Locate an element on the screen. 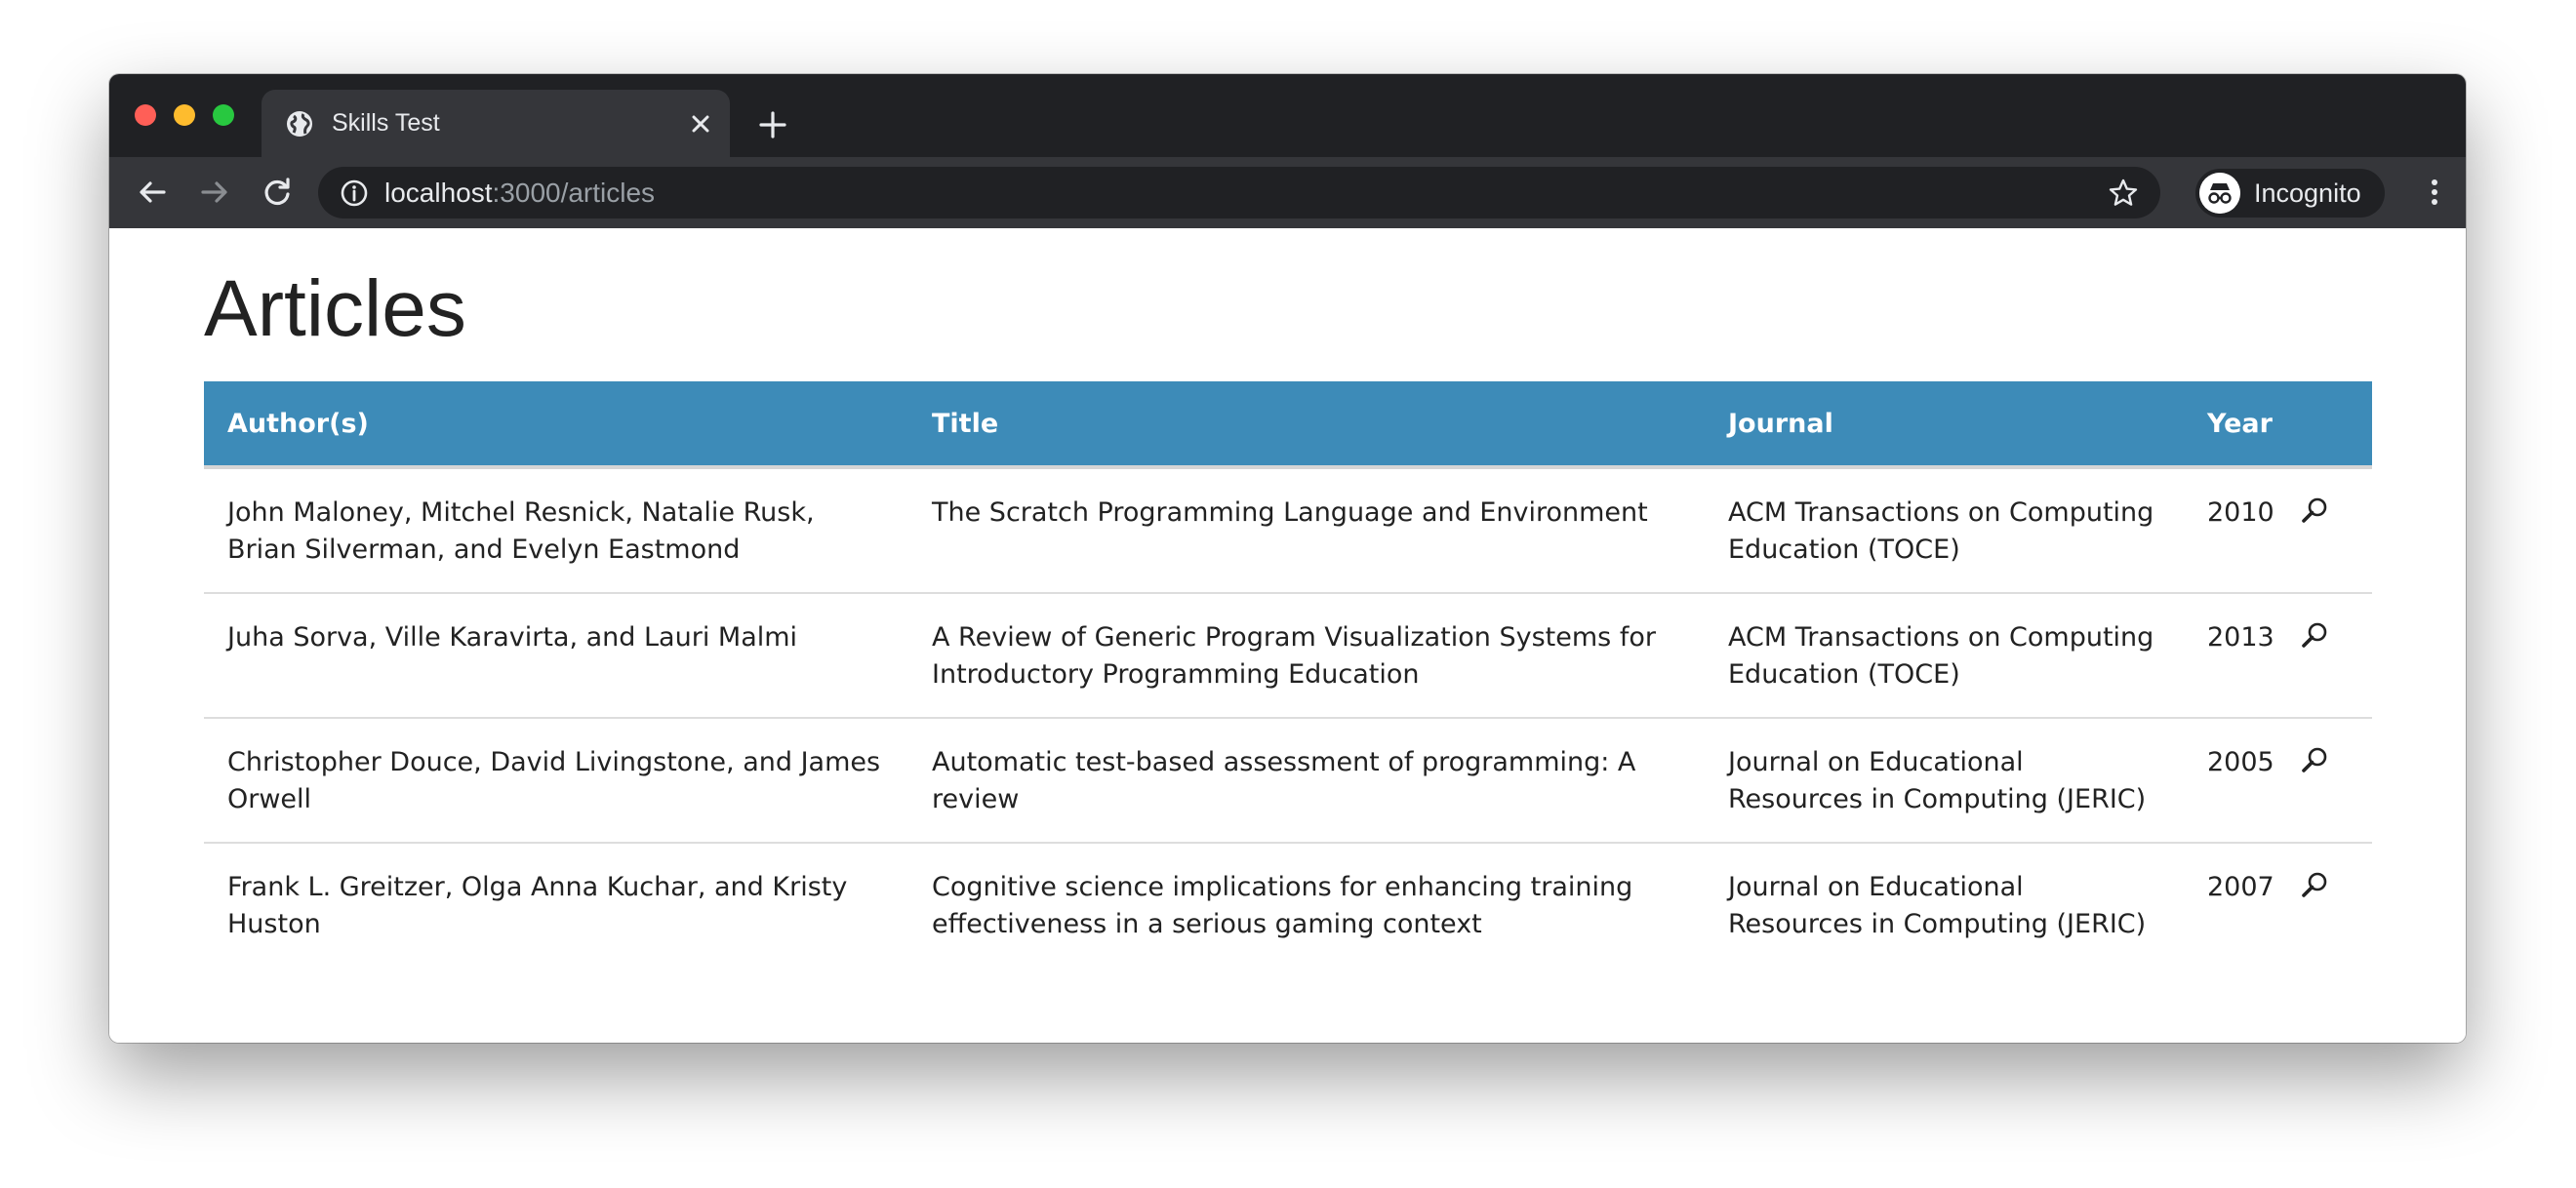 The image size is (2576, 1188). column-header-year: Year is located at coordinates (2238, 425).